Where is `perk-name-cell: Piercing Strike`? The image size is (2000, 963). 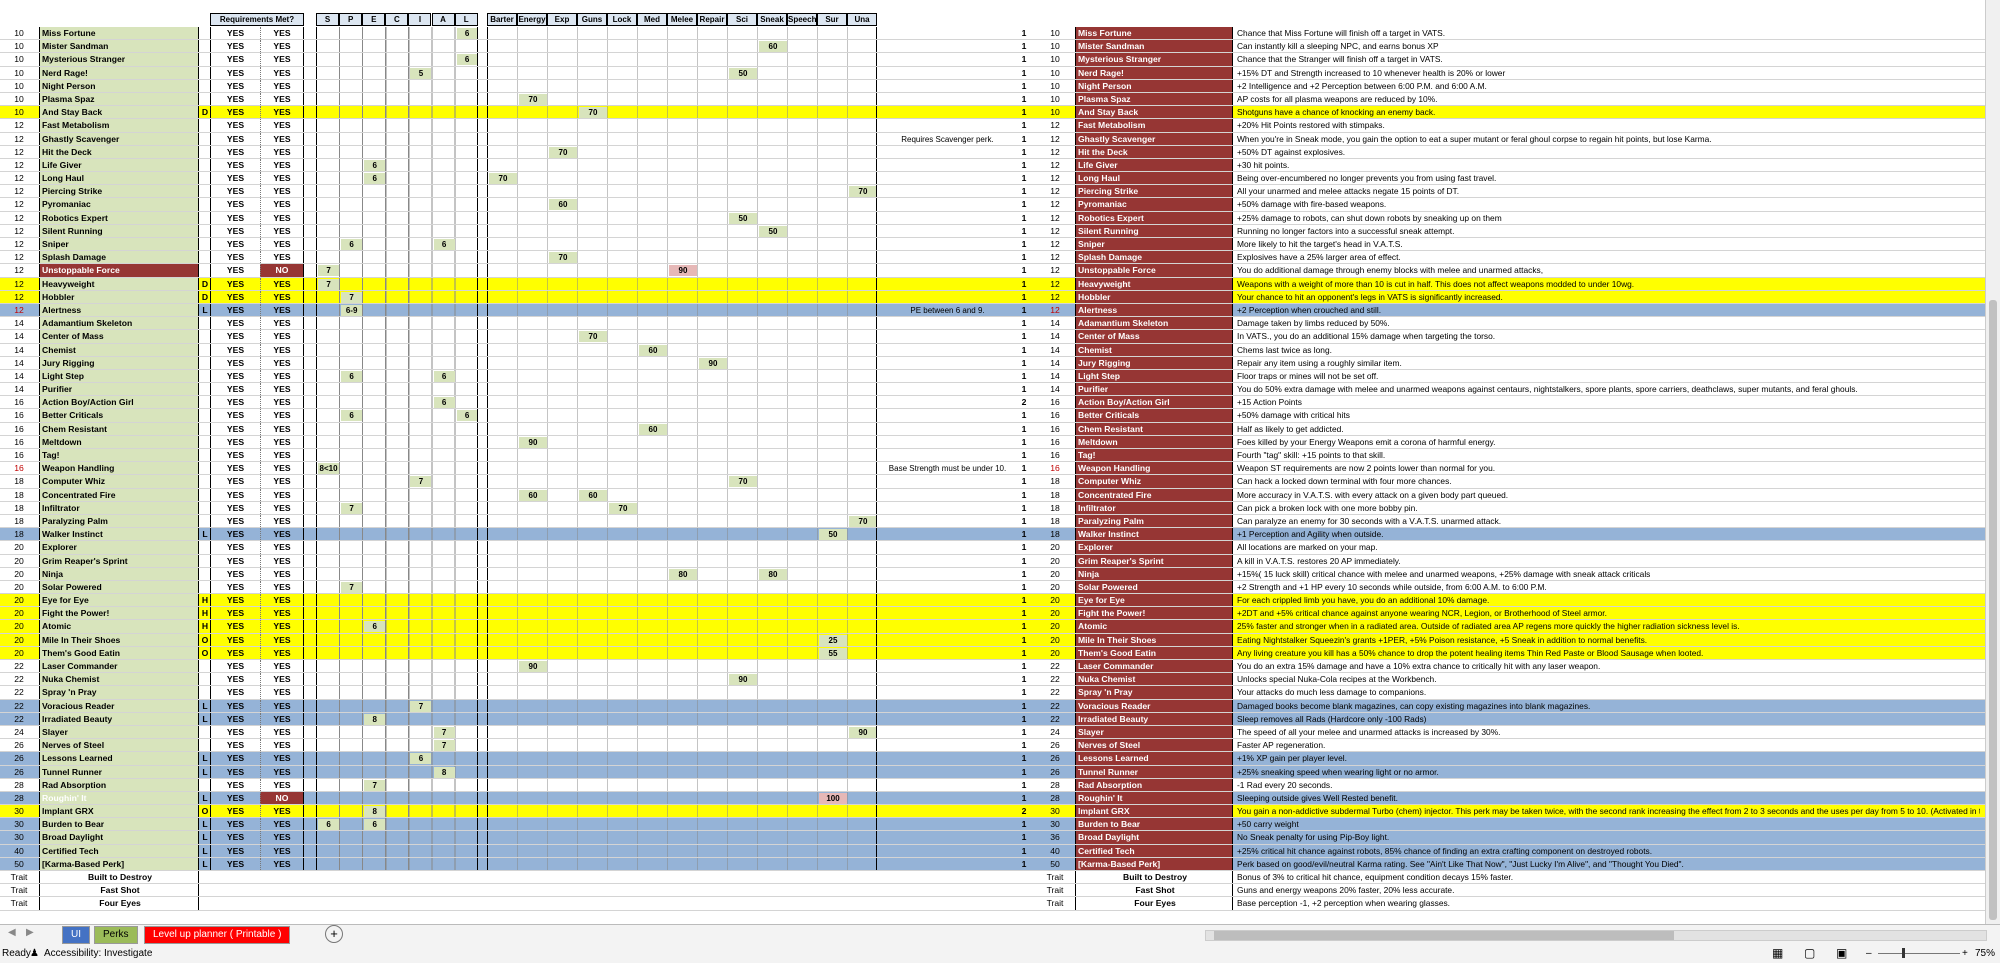
perk-name-cell: Piercing Strike is located at coordinates (119, 191).